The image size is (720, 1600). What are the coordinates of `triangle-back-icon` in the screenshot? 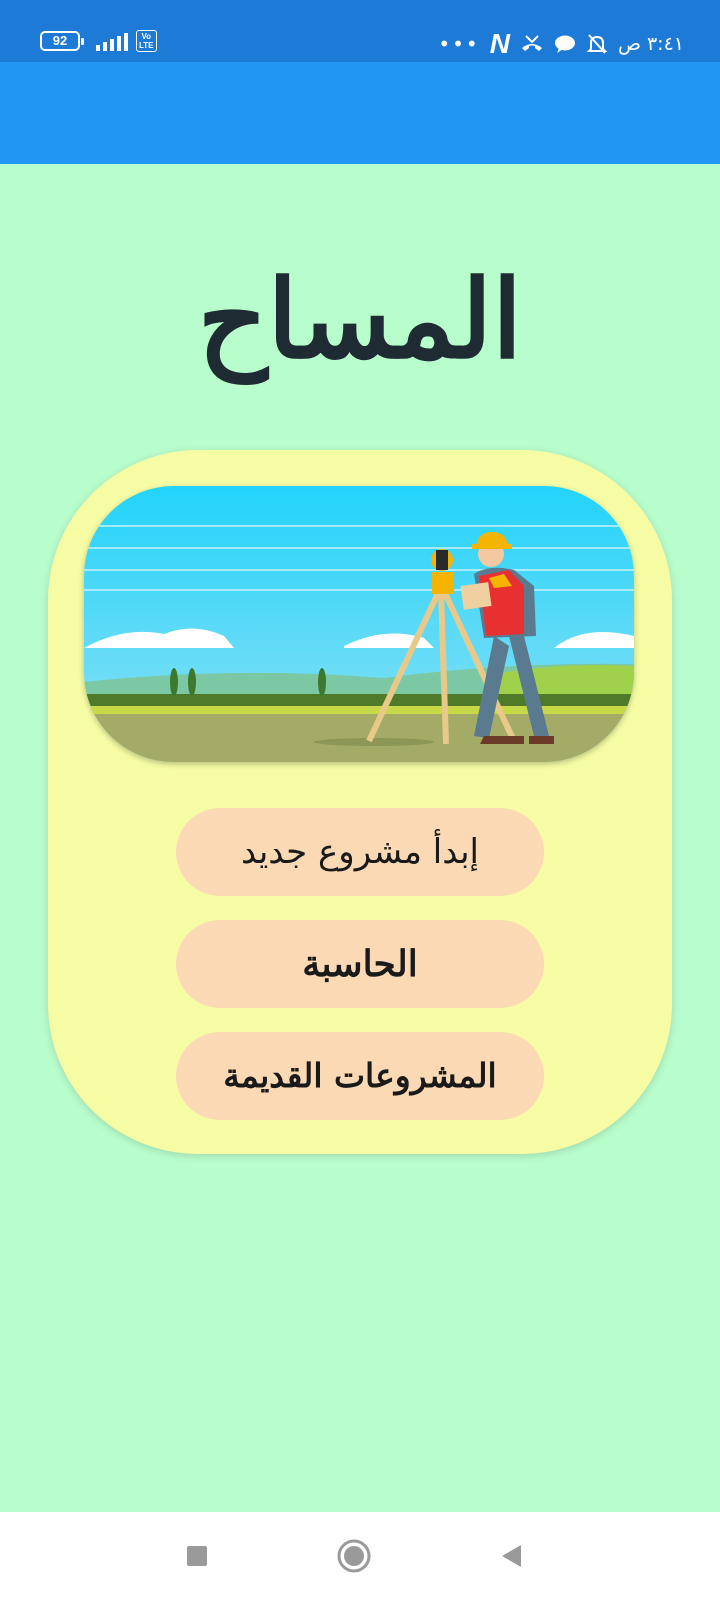 It's located at (511, 1556).